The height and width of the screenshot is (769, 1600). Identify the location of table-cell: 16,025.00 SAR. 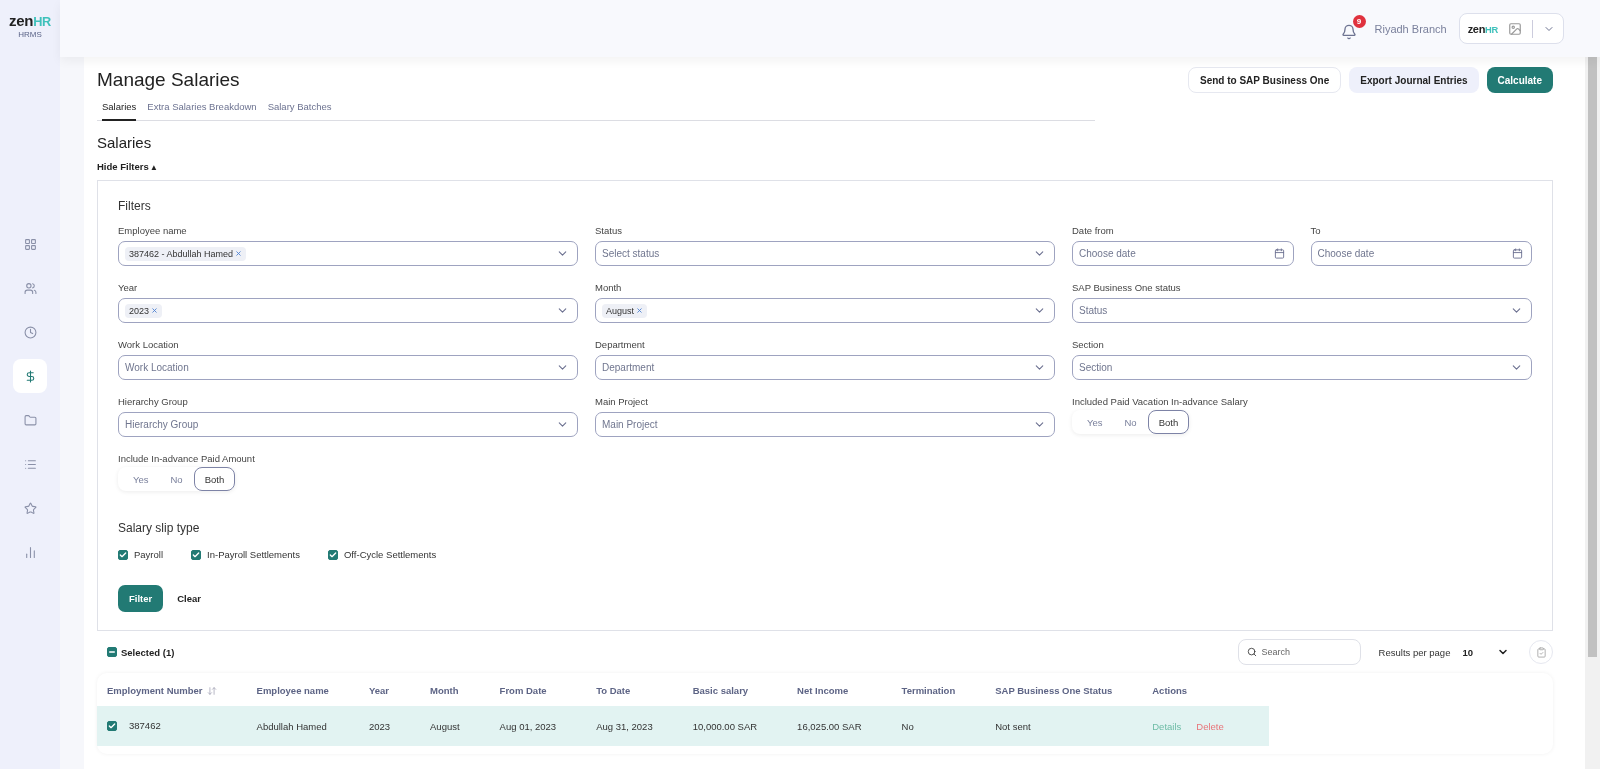
(839, 726).